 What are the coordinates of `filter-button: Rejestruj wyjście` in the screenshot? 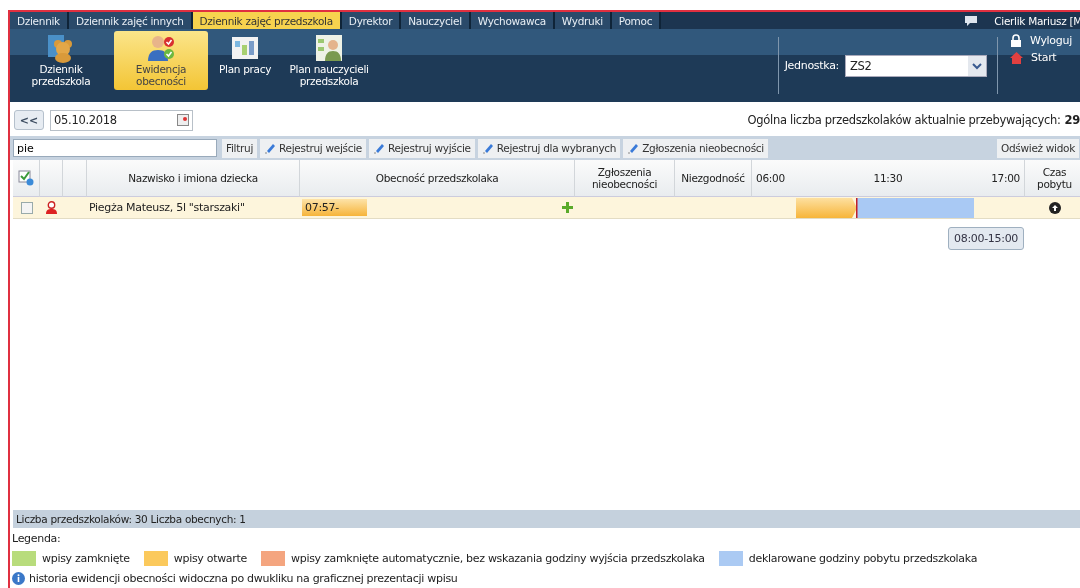 It's located at (422, 148).